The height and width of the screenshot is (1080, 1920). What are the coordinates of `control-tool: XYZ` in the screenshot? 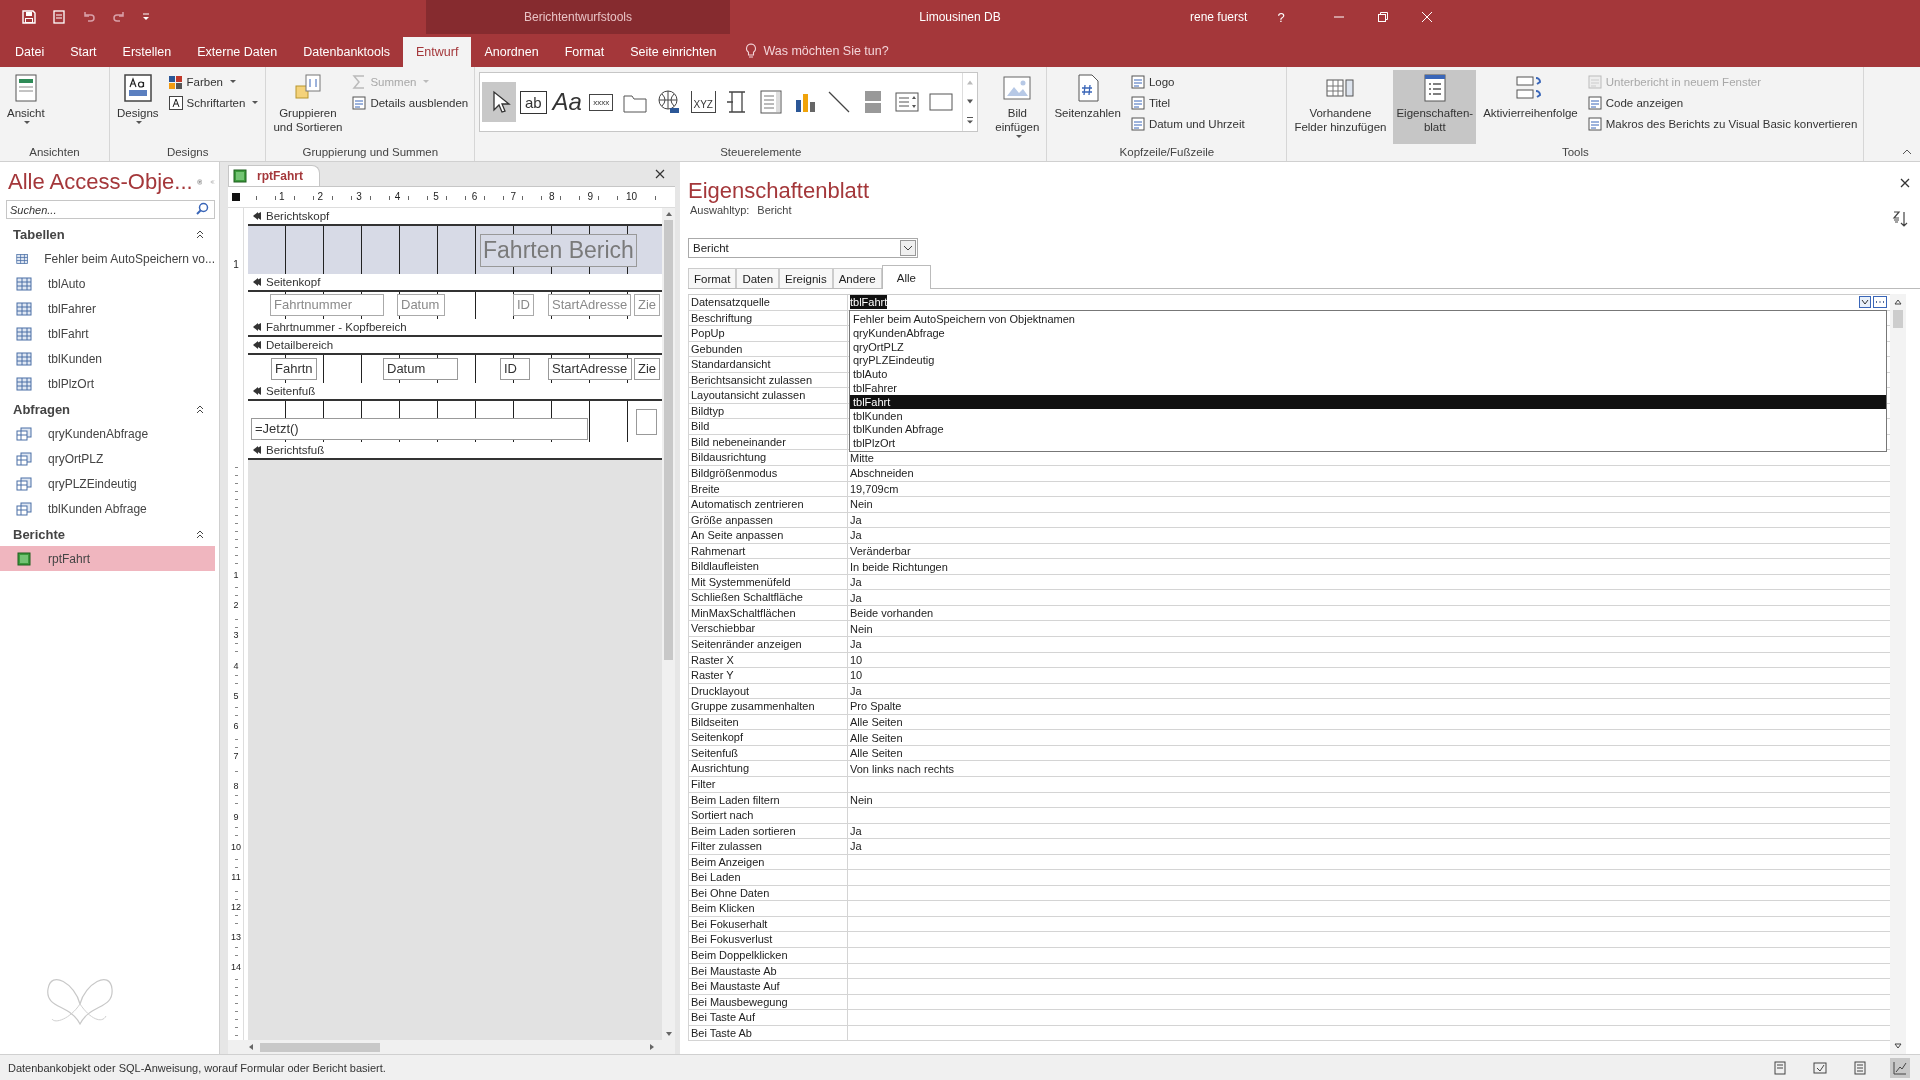 It's located at (703, 102).